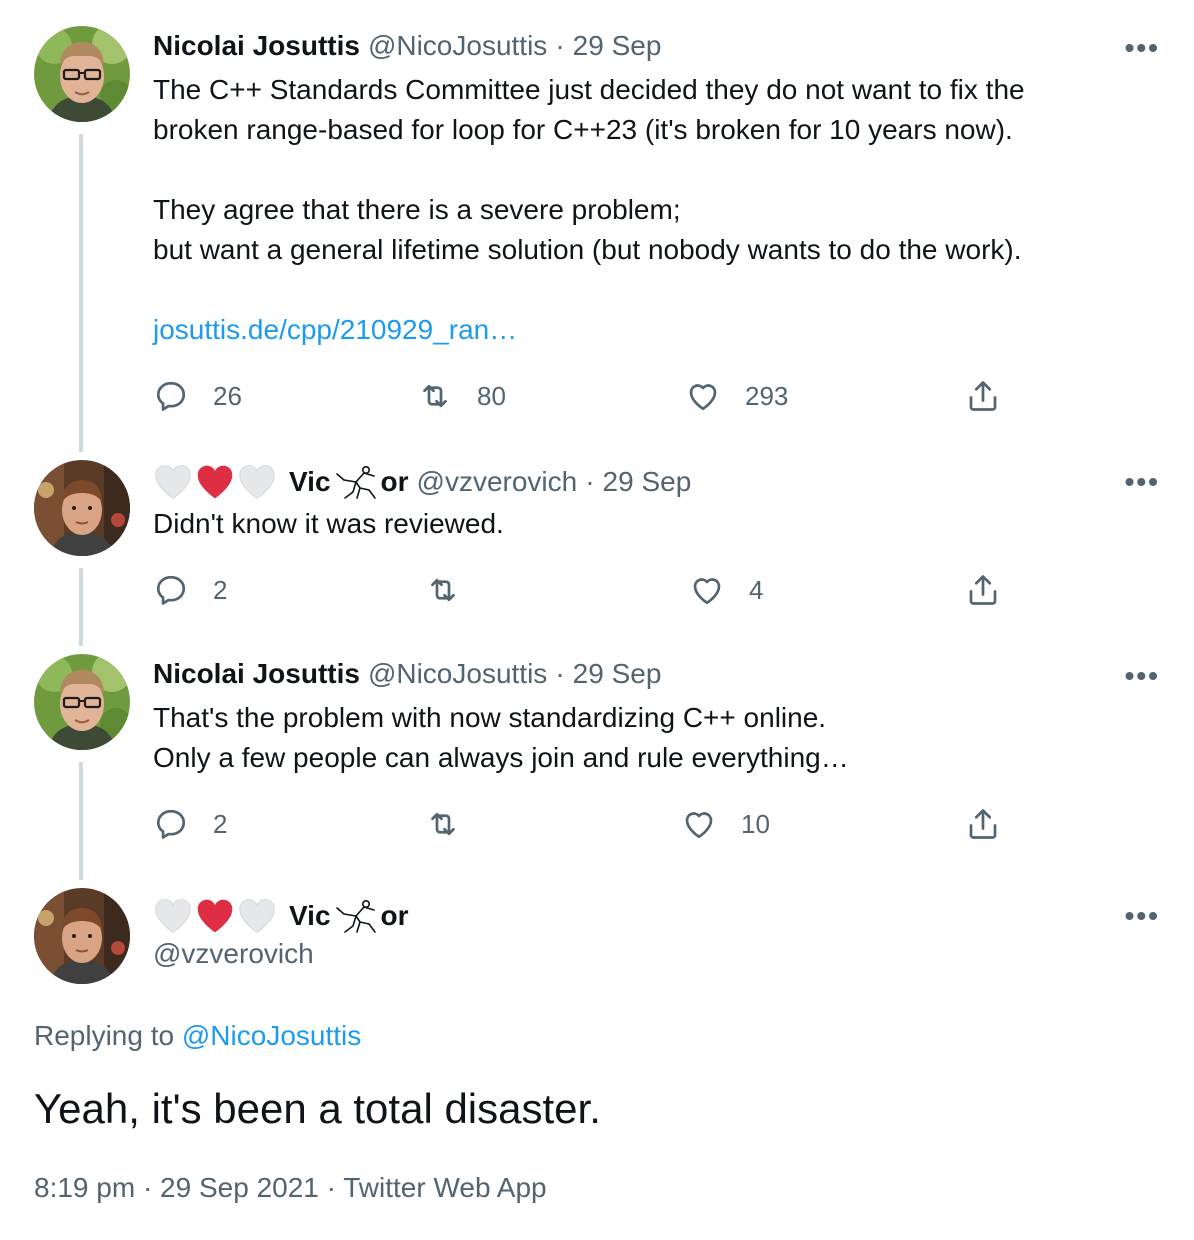 This screenshot has width=1194, height=1240. I want to click on replying-to-handle: @NicoJosuttis, so click(271, 1035).